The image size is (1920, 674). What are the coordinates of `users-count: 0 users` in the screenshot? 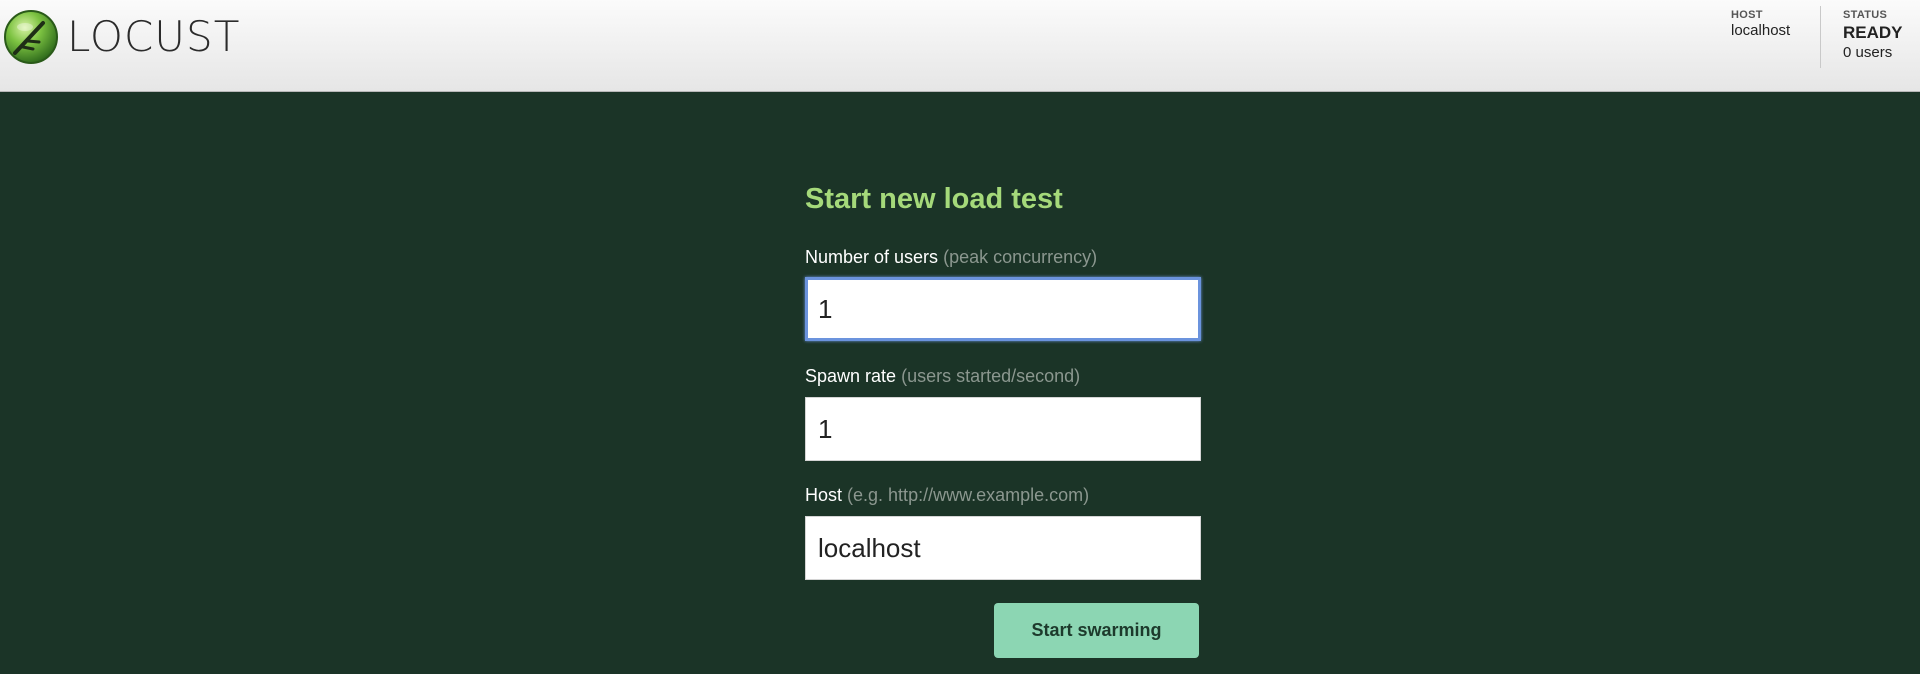 It's located at (1868, 52).